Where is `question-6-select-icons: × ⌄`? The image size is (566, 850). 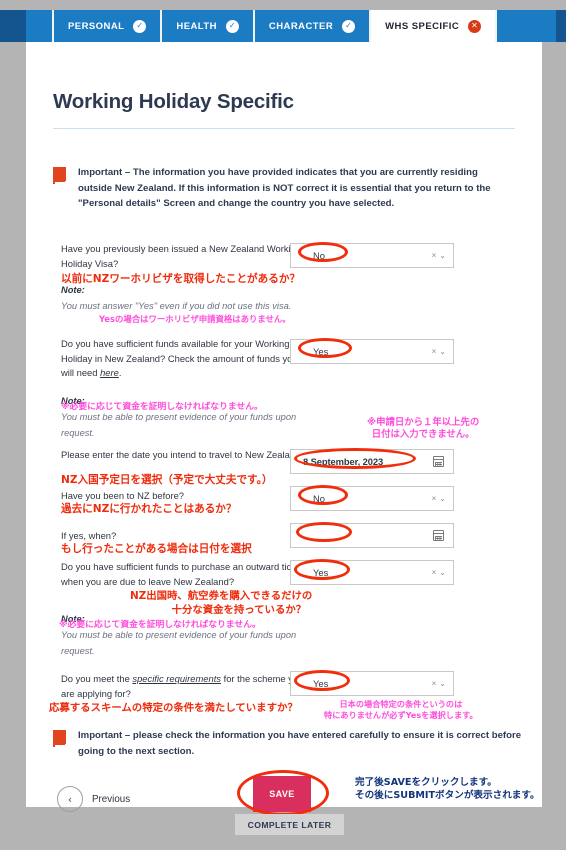 question-6-select-icons: × ⌄ is located at coordinates (442, 572).